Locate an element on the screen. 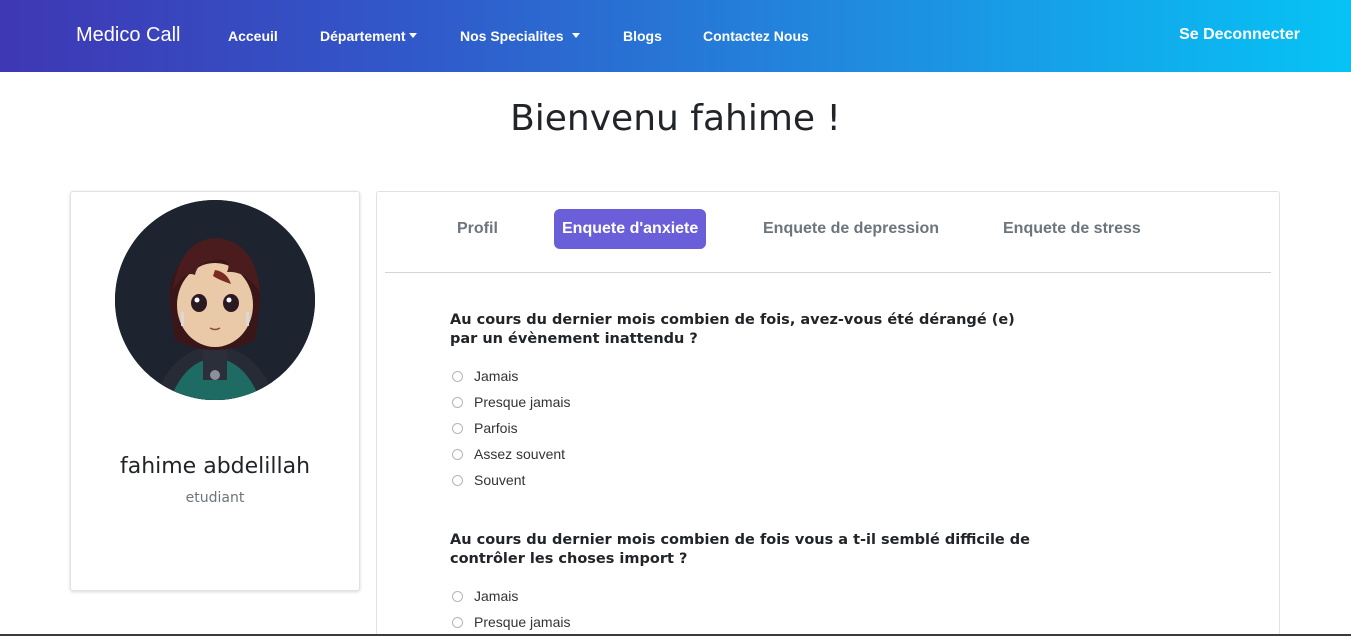 This screenshot has width=1351, height=636. tab-enquete-anxiete: Enquete d'anxiete is located at coordinates (630, 229).